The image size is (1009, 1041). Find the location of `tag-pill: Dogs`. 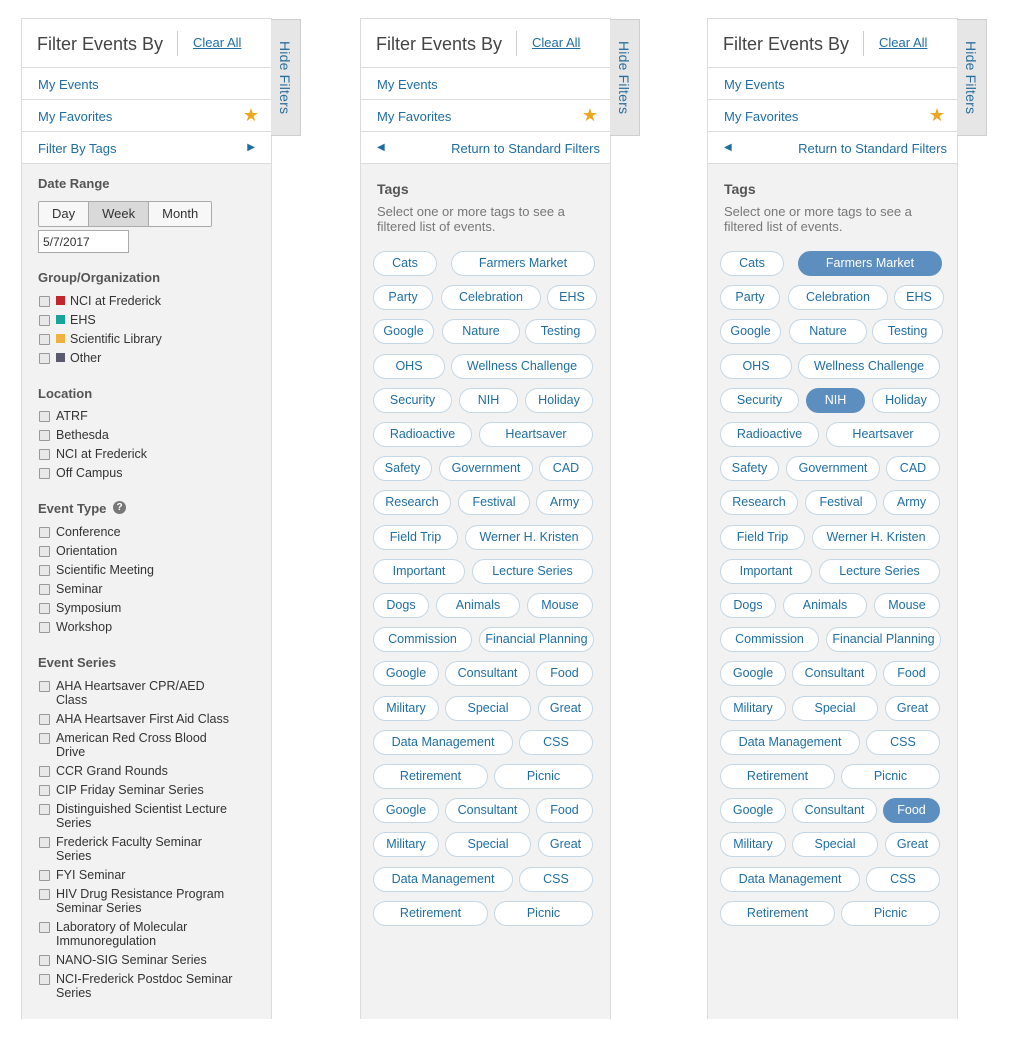

tag-pill: Dogs is located at coordinates (748, 605).